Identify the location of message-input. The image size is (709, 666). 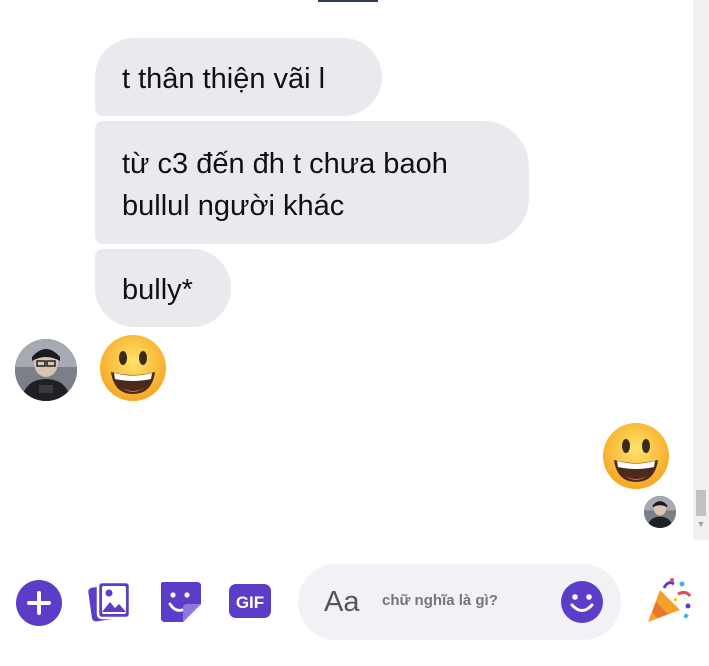
(467, 600).